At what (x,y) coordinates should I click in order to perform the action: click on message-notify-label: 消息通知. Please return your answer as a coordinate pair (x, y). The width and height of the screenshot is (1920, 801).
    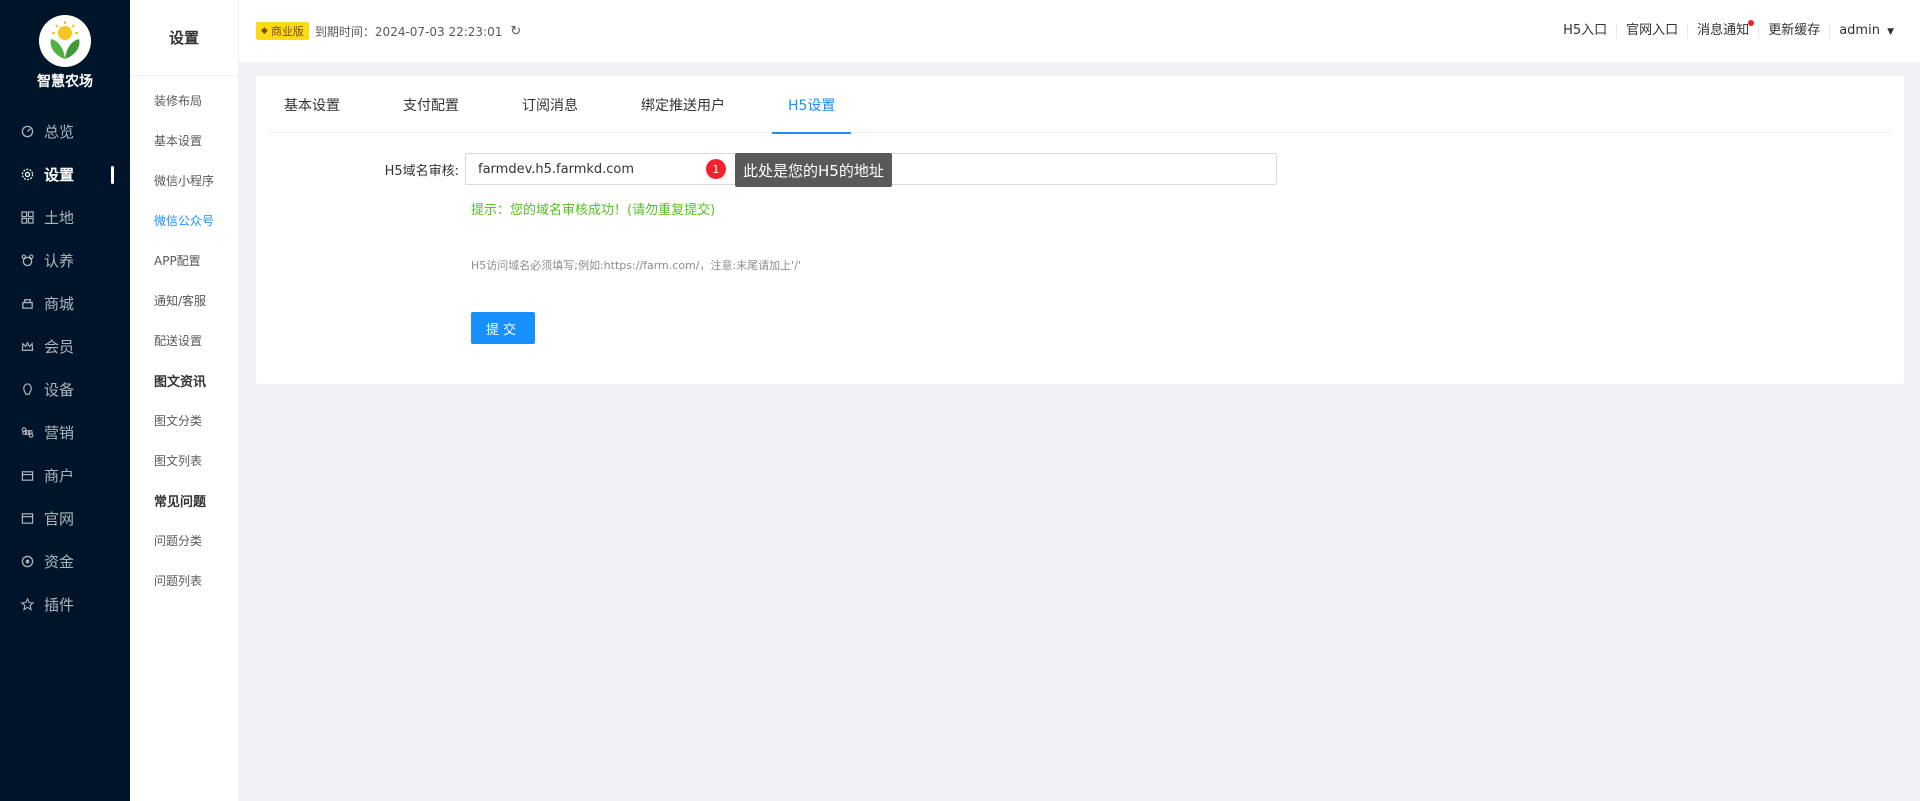
    Looking at the image, I should click on (1723, 30).